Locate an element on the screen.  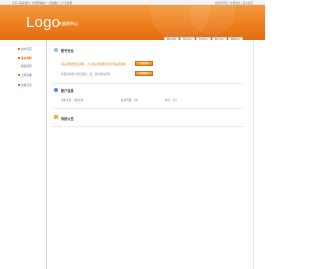
stat-homepage: 当前主页：0篇文章 is located at coordinates (72, 100).